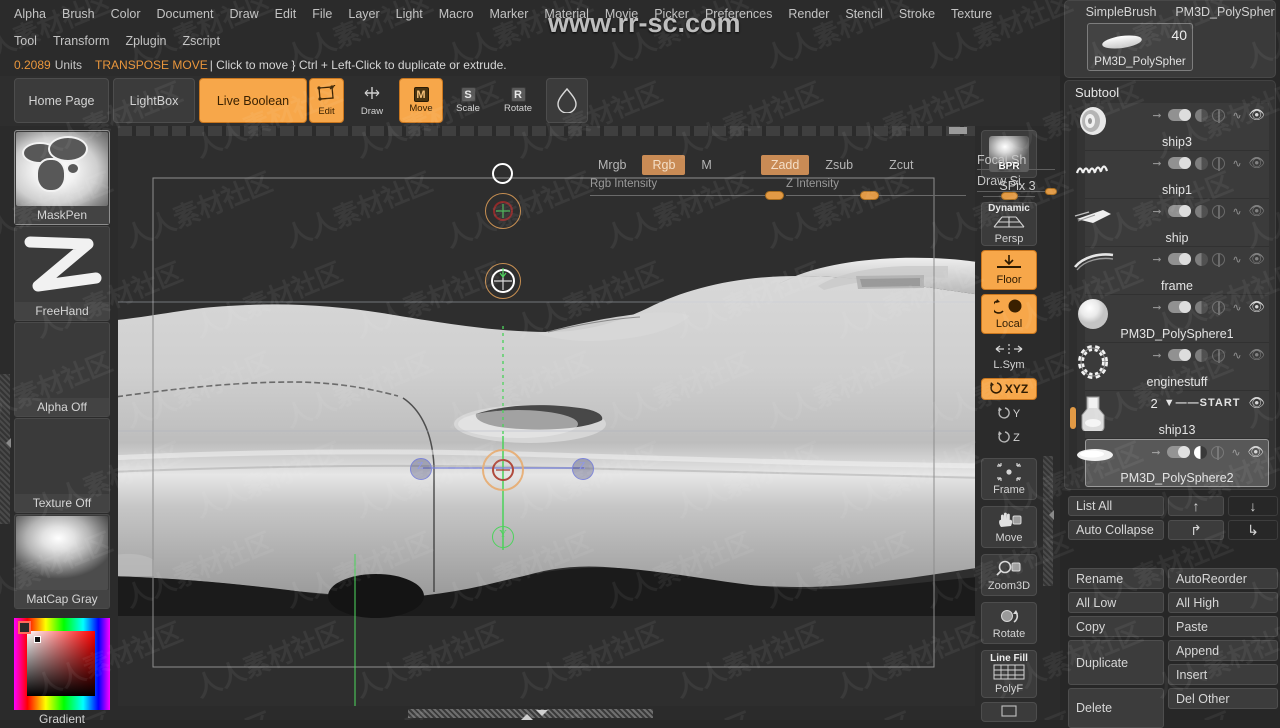 The height and width of the screenshot is (728, 1280). What do you see at coordinates (1223, 626) in the screenshot?
I see `paste-button: Paste` at bounding box center [1223, 626].